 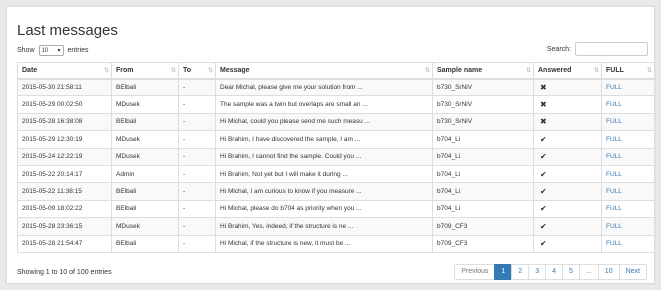 What do you see at coordinates (64, 226) in the screenshot?
I see `cell-date: 2015-05-28 23:36:15` at bounding box center [64, 226].